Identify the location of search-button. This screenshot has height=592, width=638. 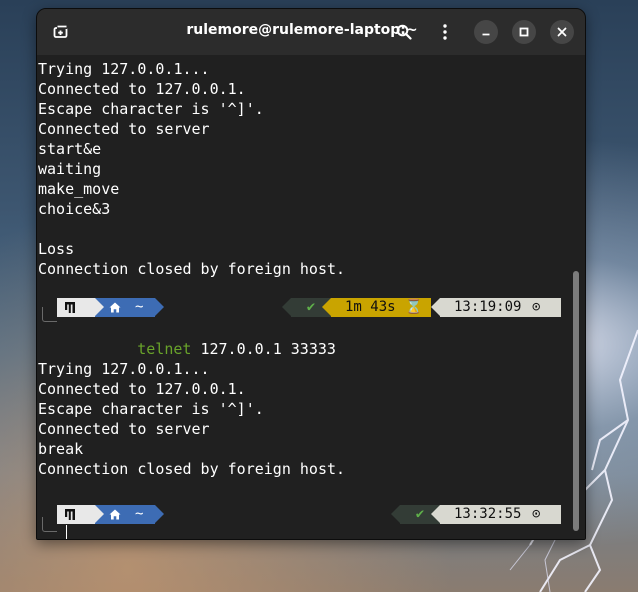
(404, 32).